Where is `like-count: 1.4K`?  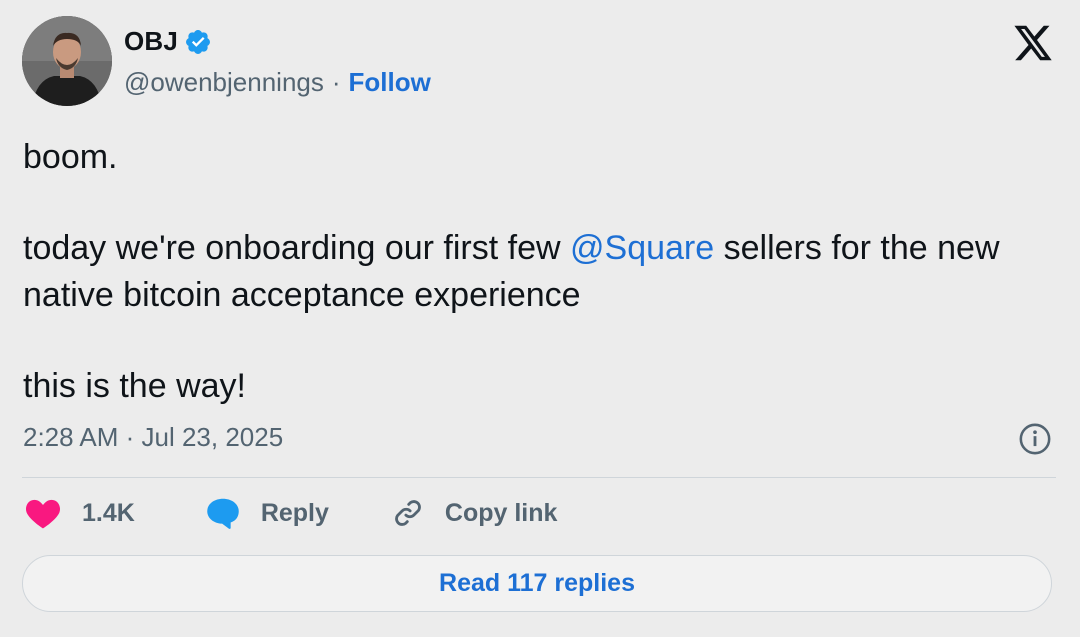
like-count: 1.4K is located at coordinates (108, 512).